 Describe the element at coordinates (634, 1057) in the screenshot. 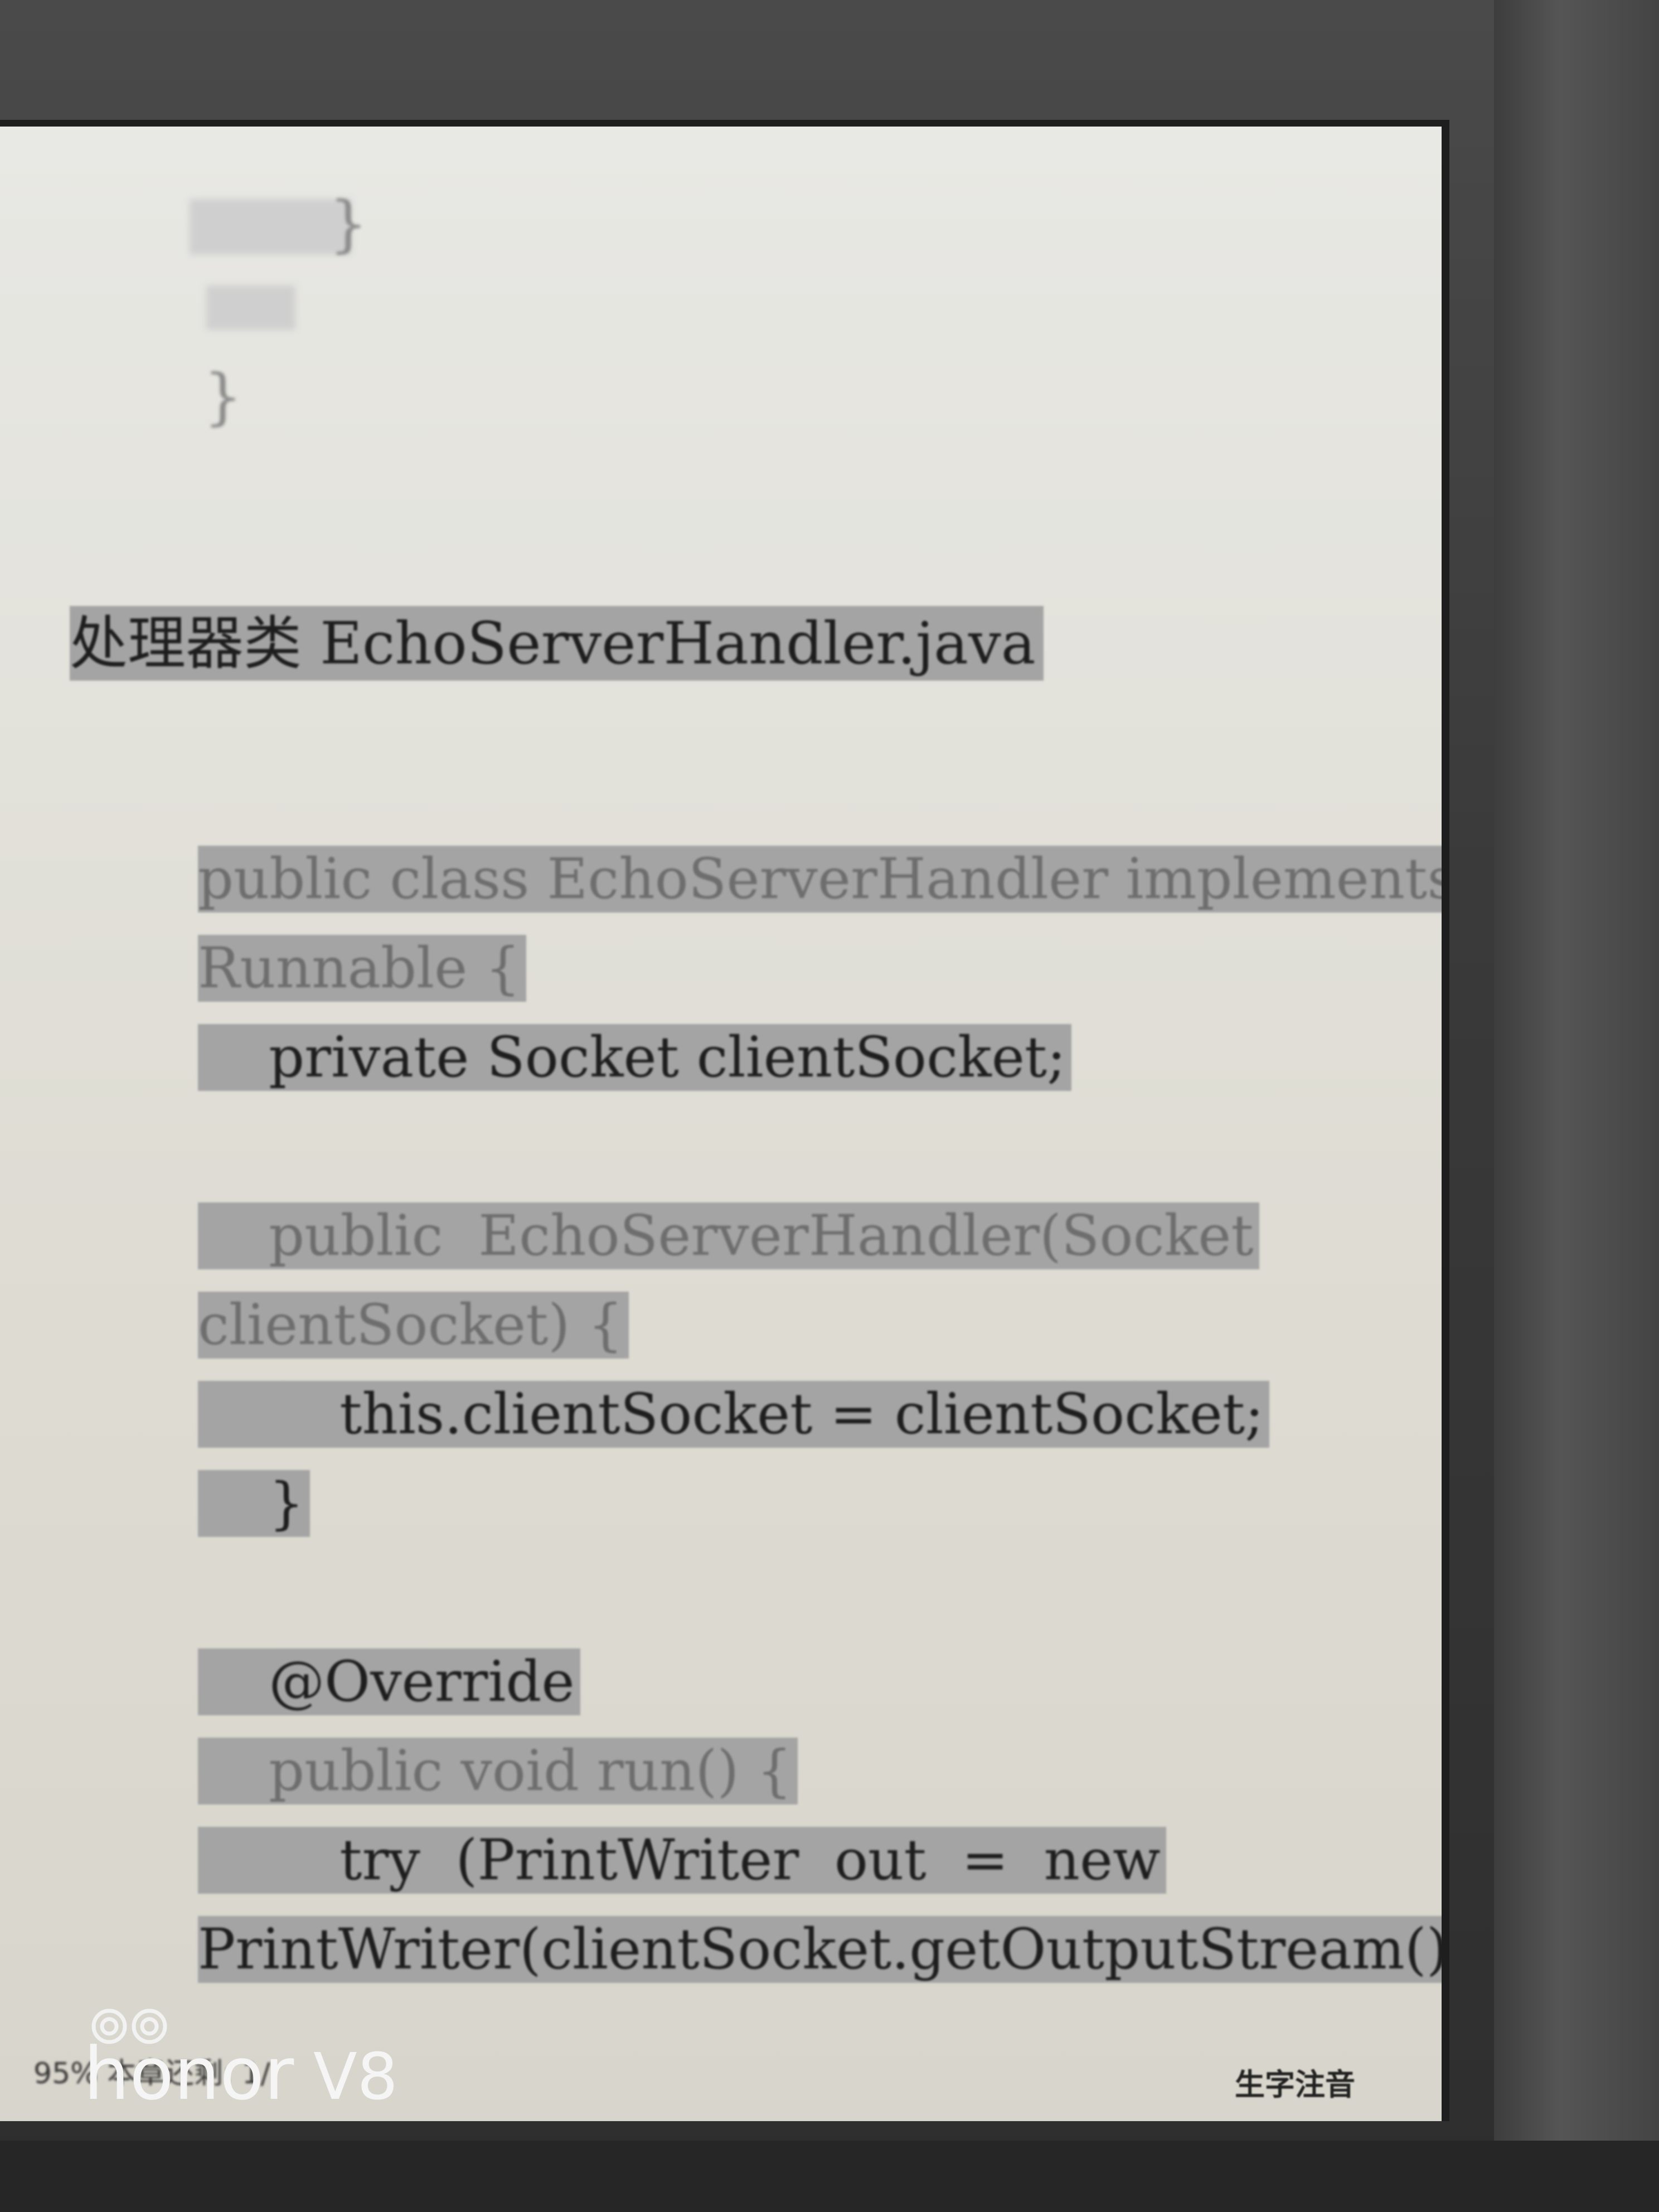

I see `code-line: private Socket clientSocket;` at that location.